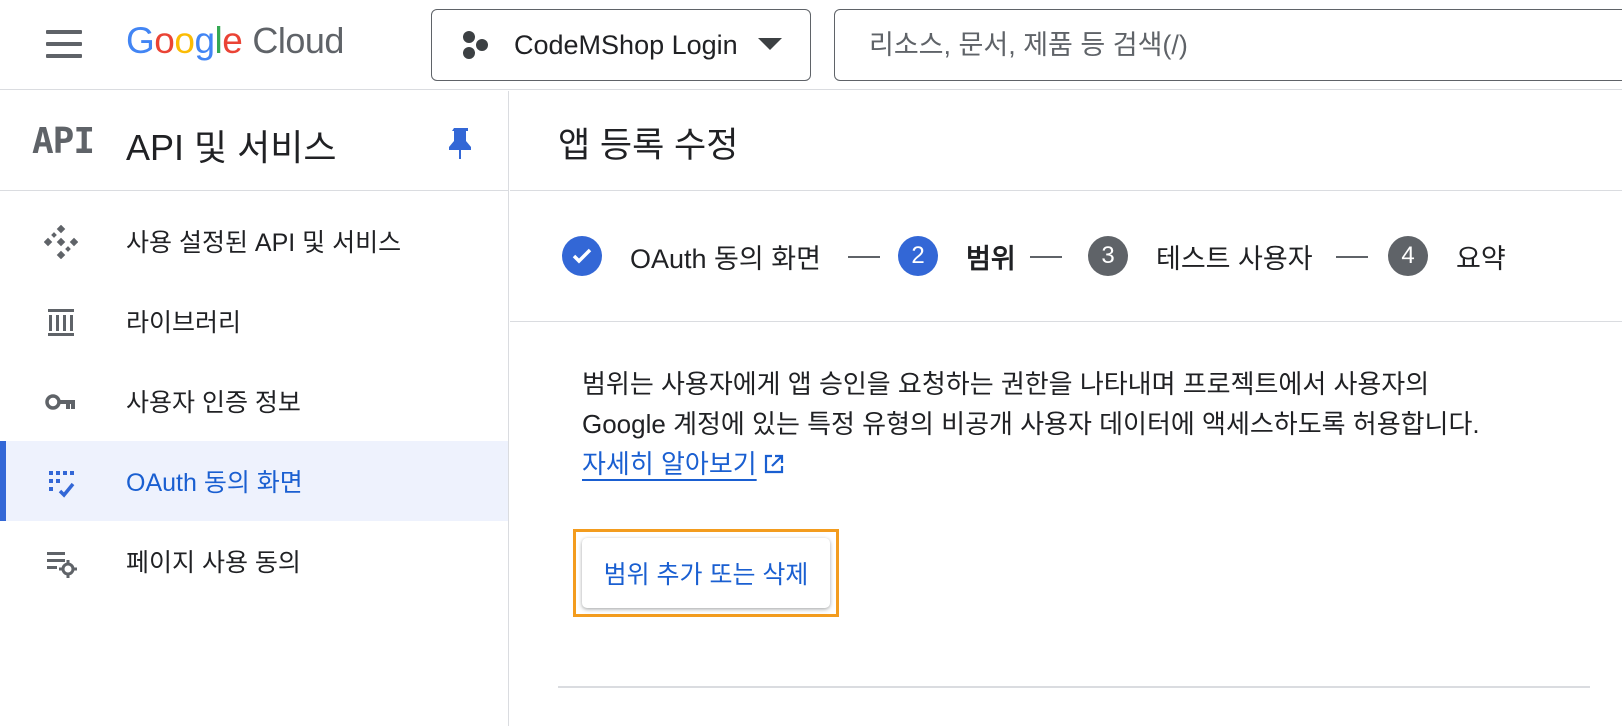 This screenshot has height=726, width=1622. Describe the element at coordinates (213, 403) in the screenshot. I see `sidebar-item-label: 사용자 인증 정보` at that location.